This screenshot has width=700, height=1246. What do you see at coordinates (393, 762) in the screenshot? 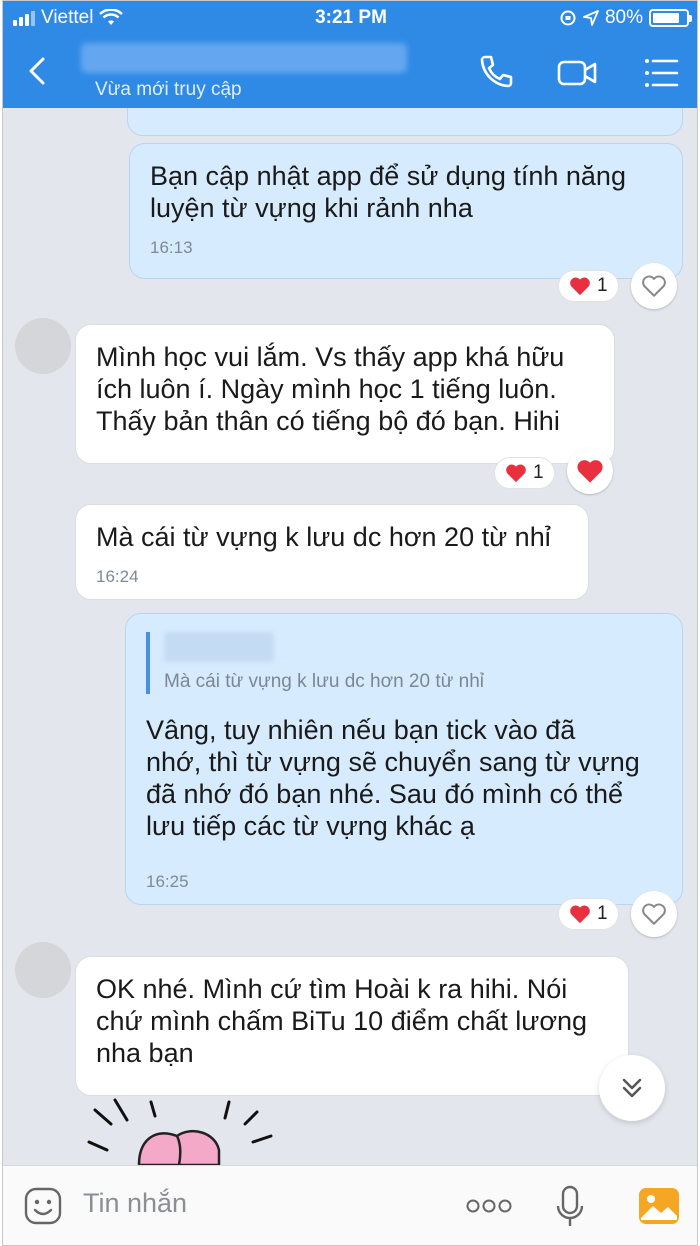
I see `message-text: nhớ, thì từ vựng sẽ chuyển sang từ vựng` at bounding box center [393, 762].